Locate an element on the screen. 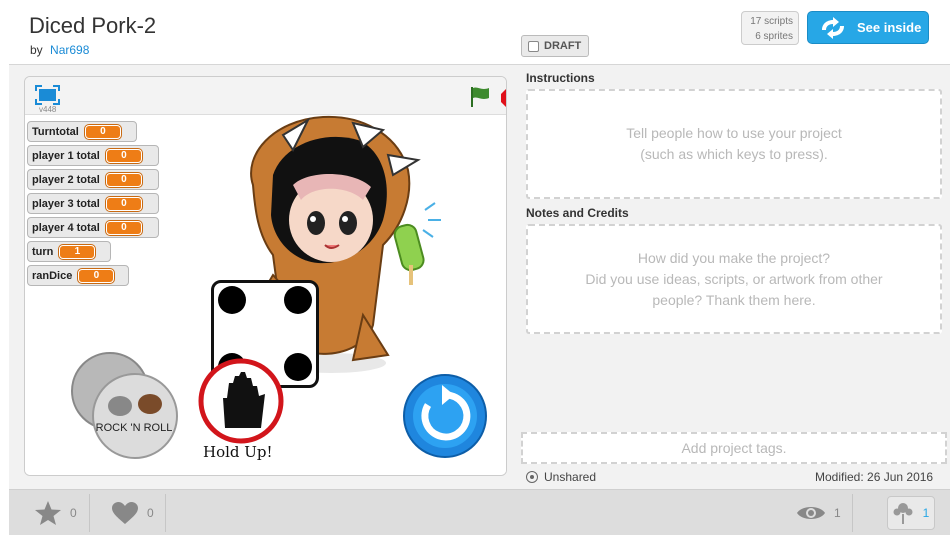 This screenshot has height=535, width=950. green-flag-icon is located at coordinates (481, 97).